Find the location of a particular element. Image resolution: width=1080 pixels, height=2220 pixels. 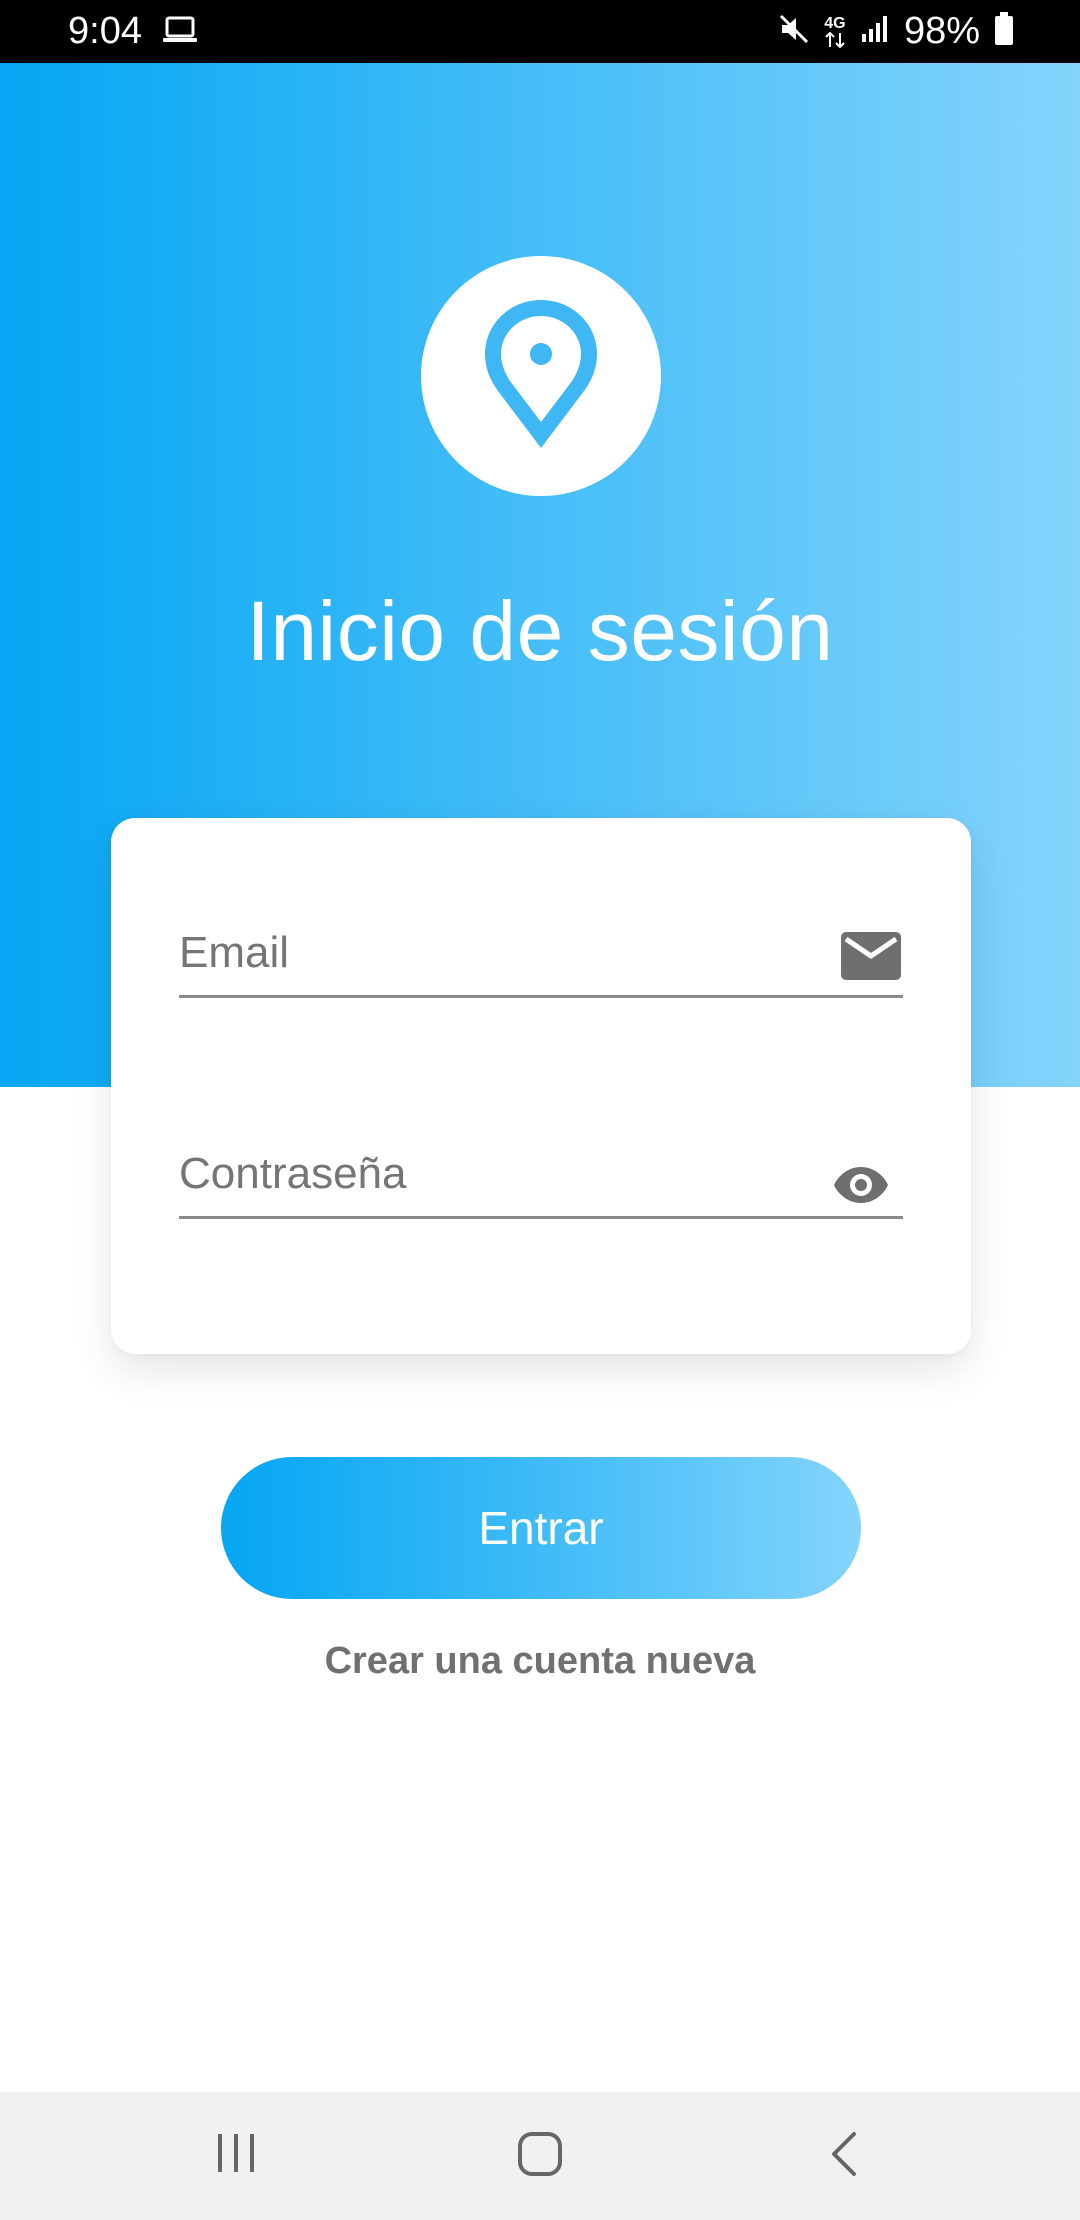

password-field is located at coordinates (541, 1179).